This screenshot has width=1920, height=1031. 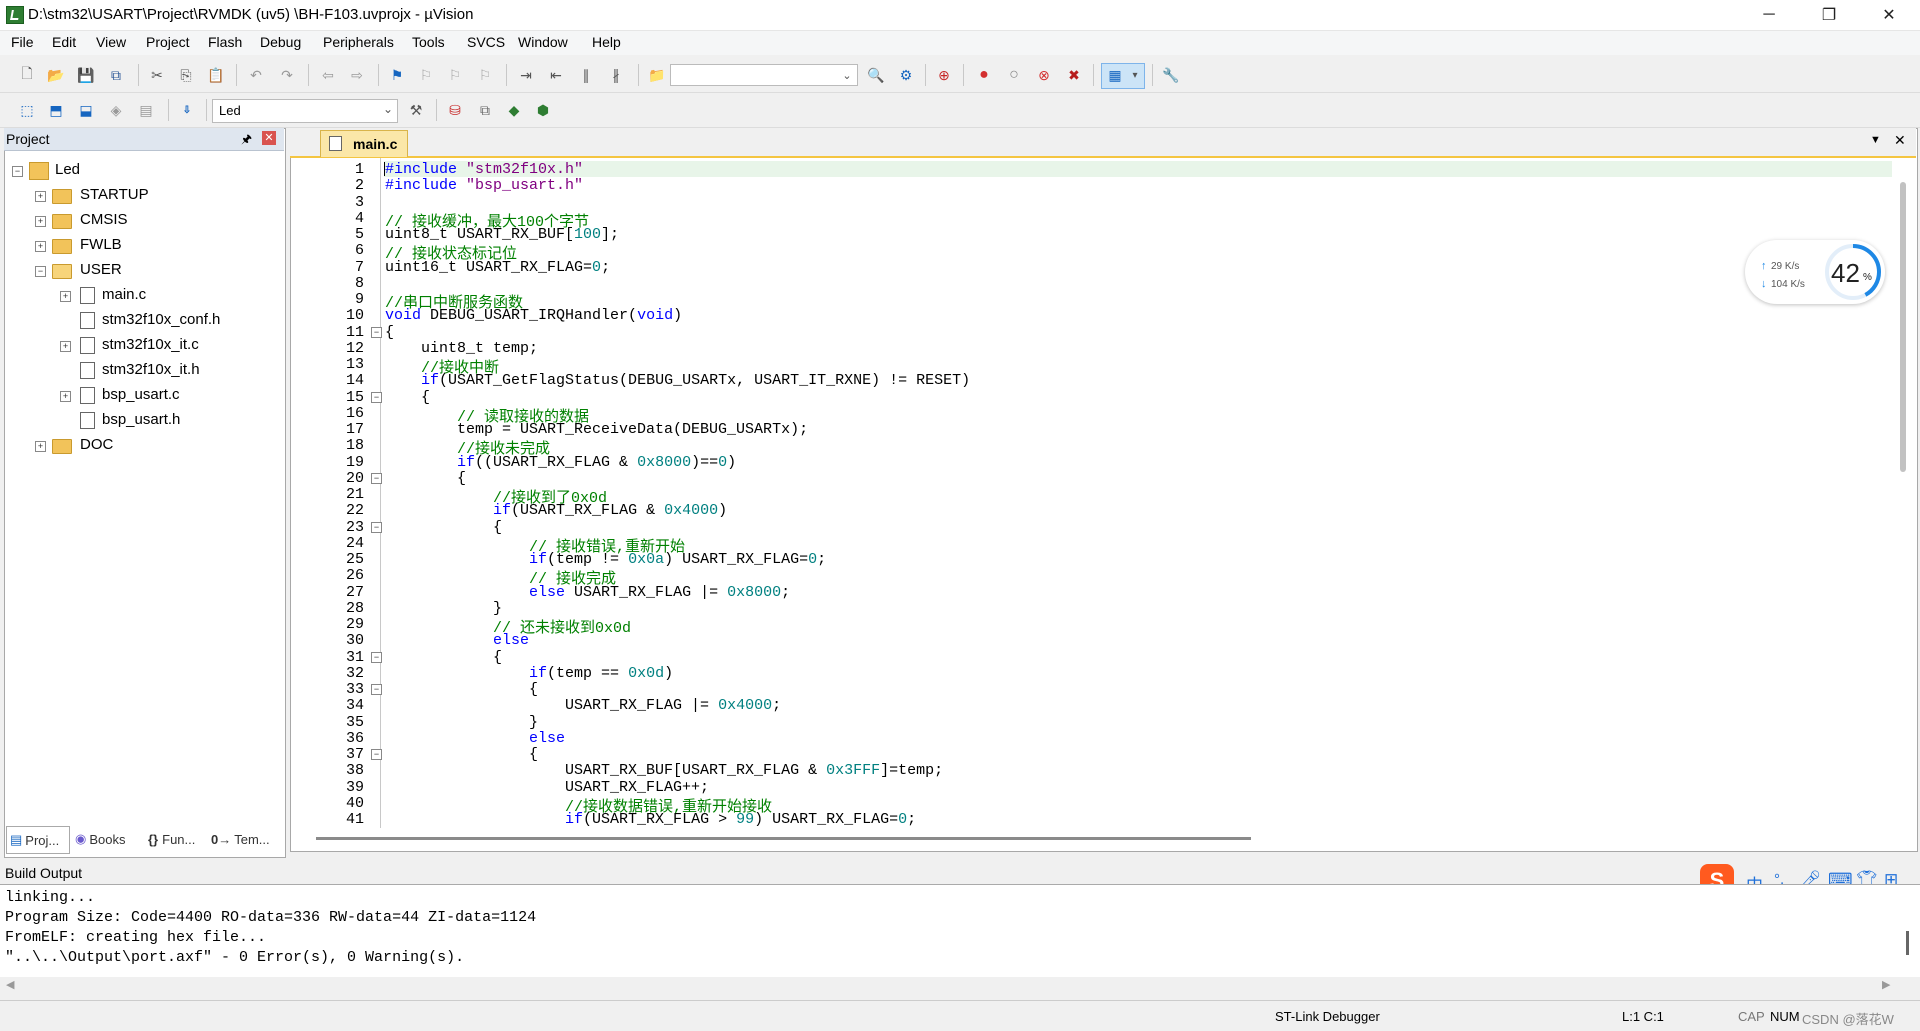 What do you see at coordinates (56, 75) in the screenshot?
I see `open-folder-icon: 📂` at bounding box center [56, 75].